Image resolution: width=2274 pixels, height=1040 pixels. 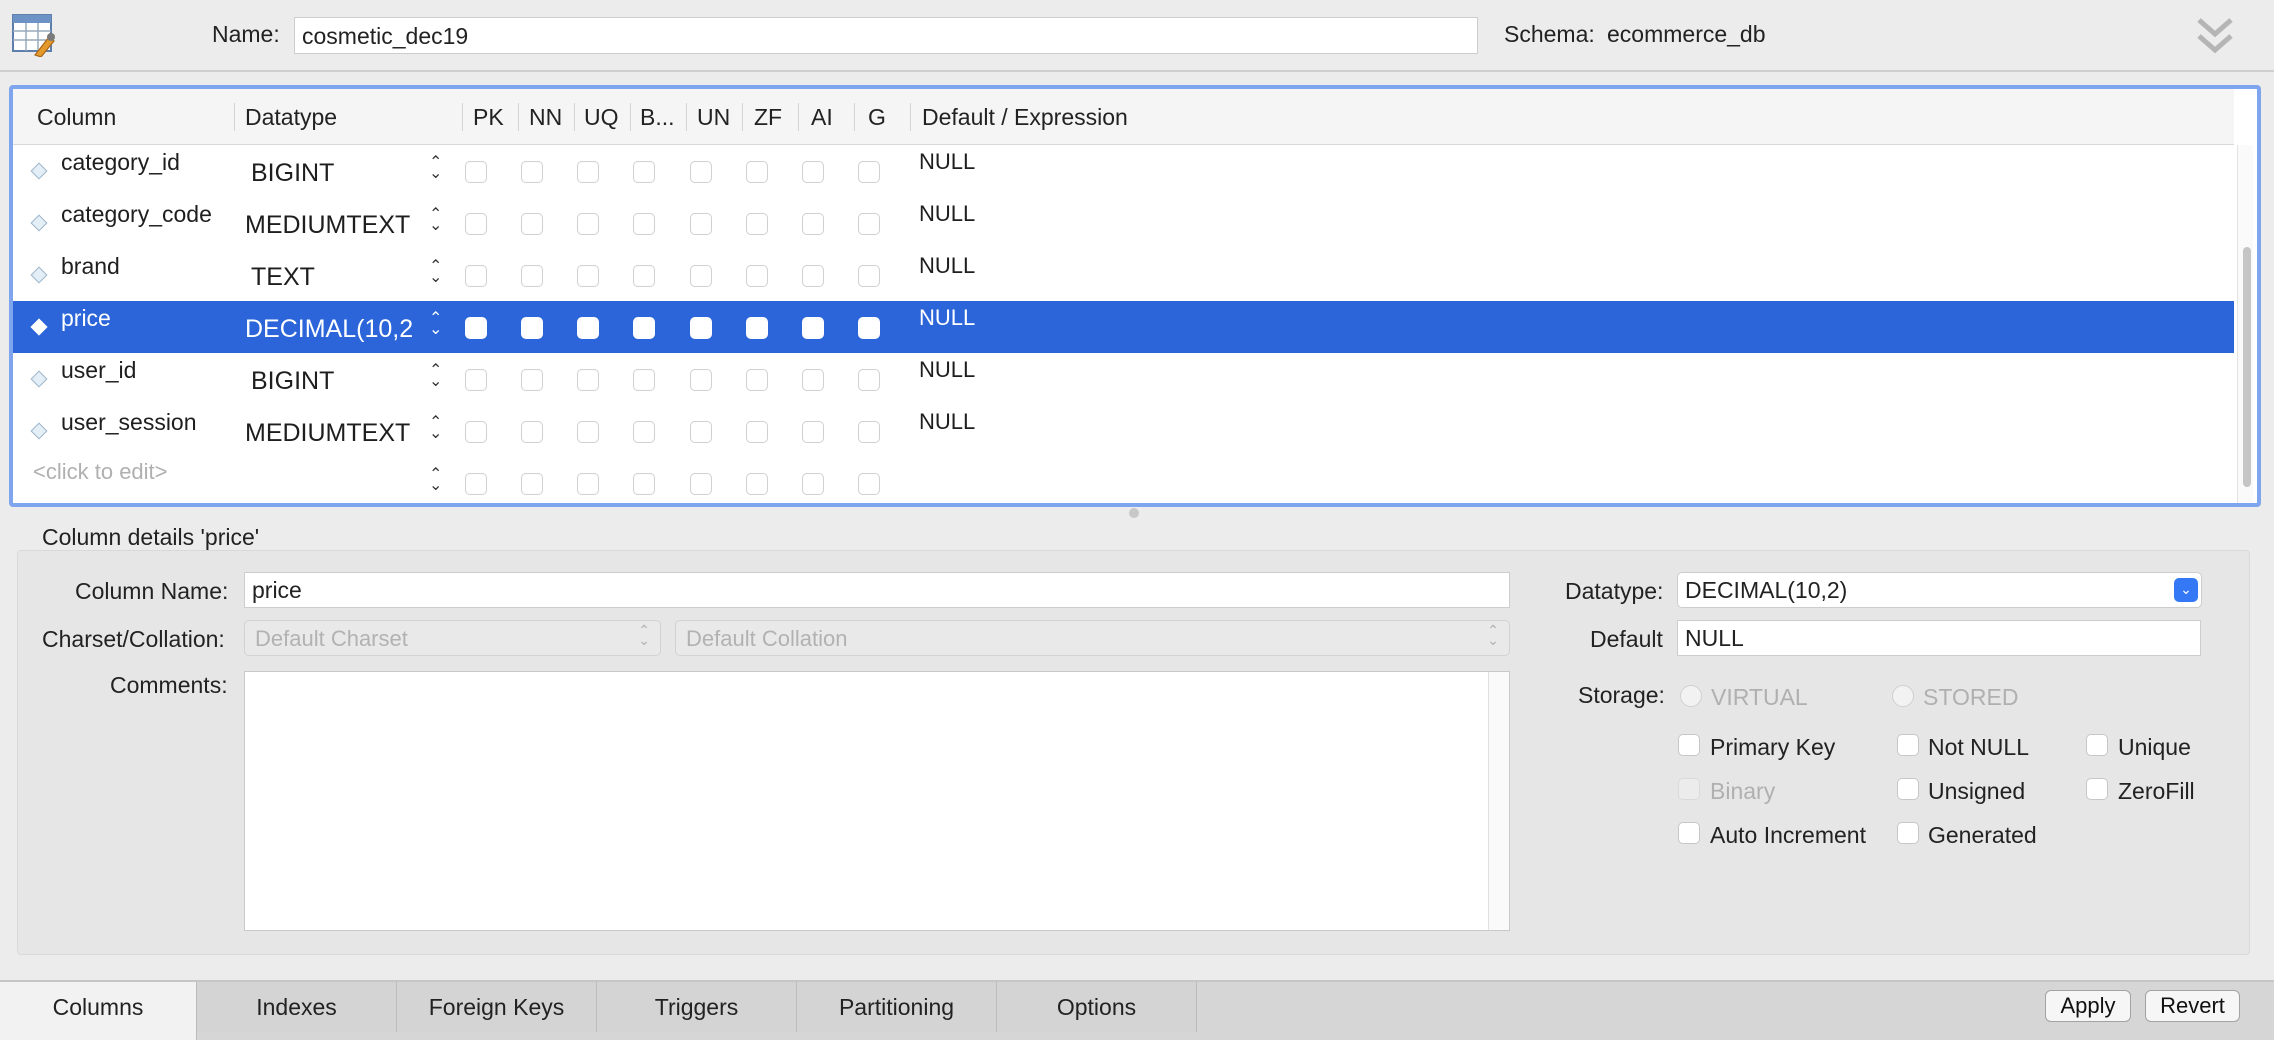 I want to click on table-row: category_id BIGINT ⌃ ⌄ NULL, so click(x=1123, y=171).